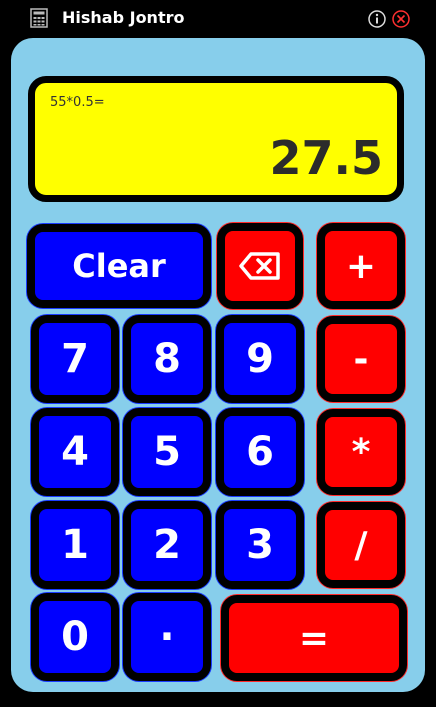 This screenshot has height=707, width=436. I want to click on equals-button: =, so click(314, 638).